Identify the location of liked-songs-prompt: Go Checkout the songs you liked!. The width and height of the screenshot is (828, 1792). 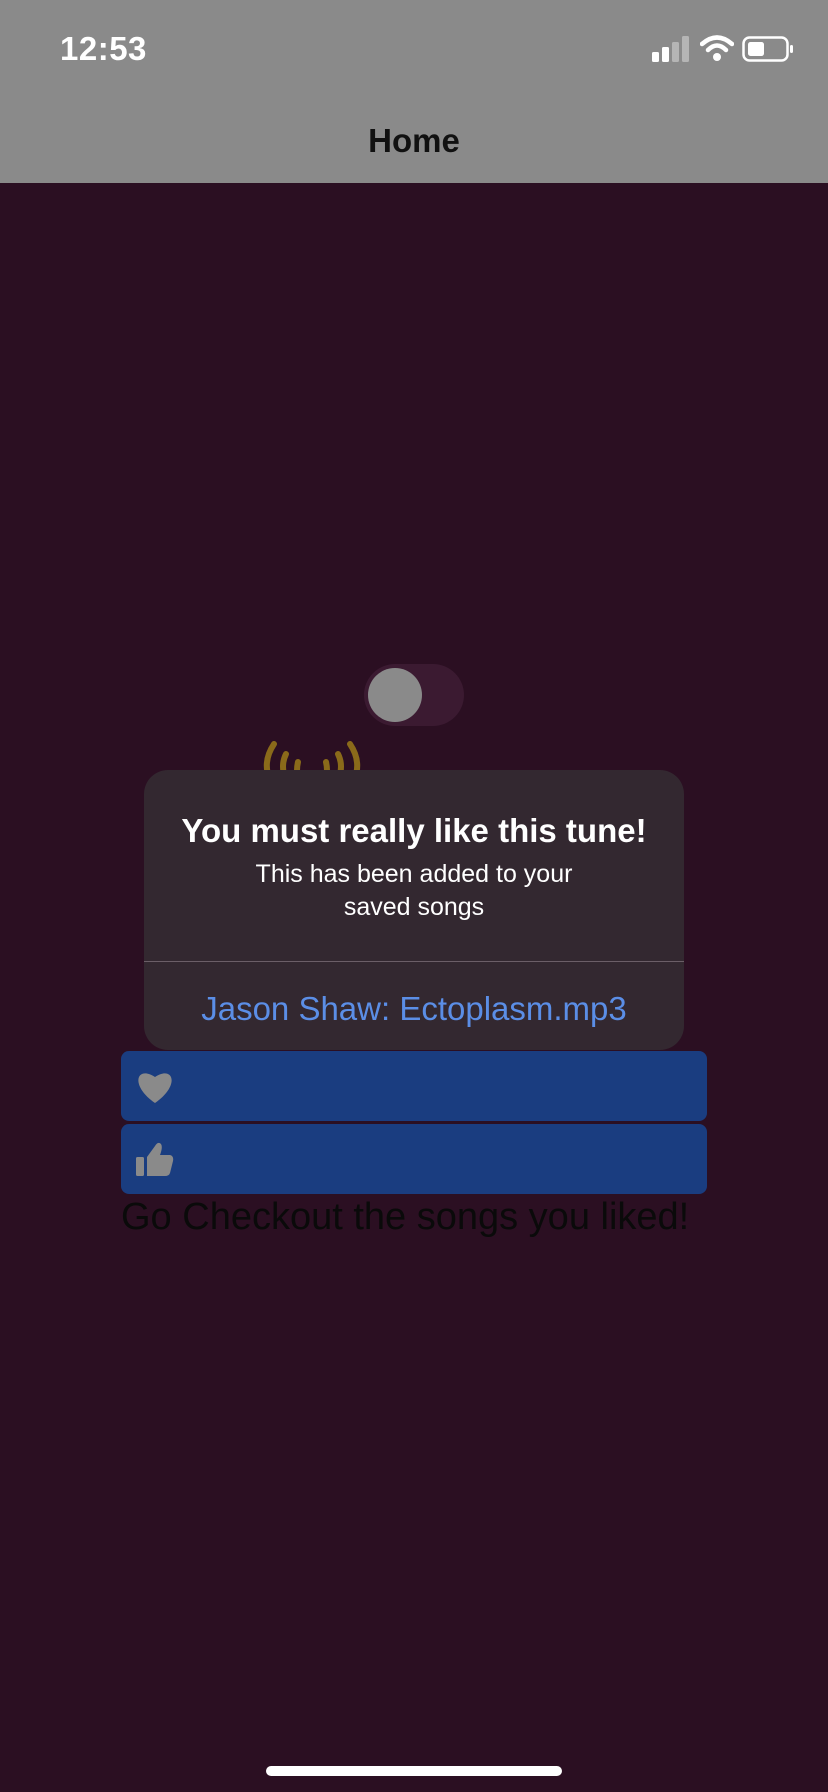
(421, 1217).